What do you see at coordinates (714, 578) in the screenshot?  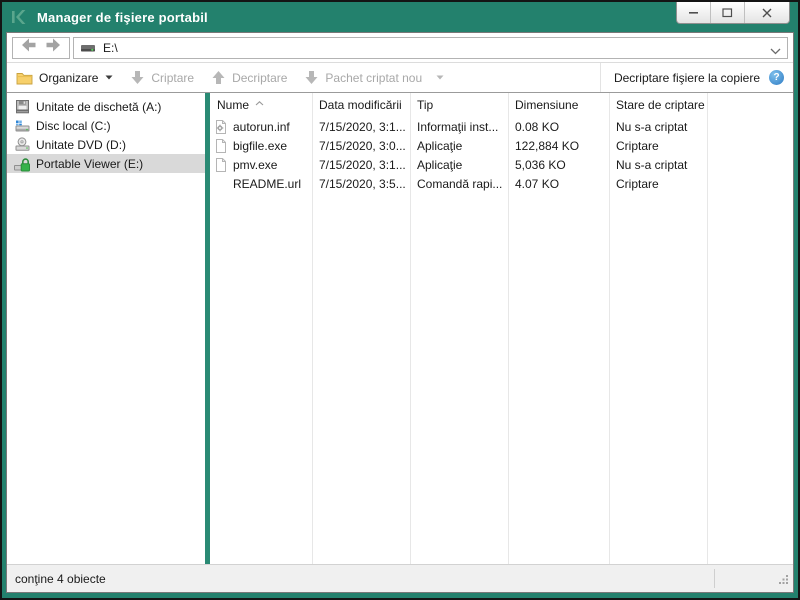 I see `status-bar-separator` at bounding box center [714, 578].